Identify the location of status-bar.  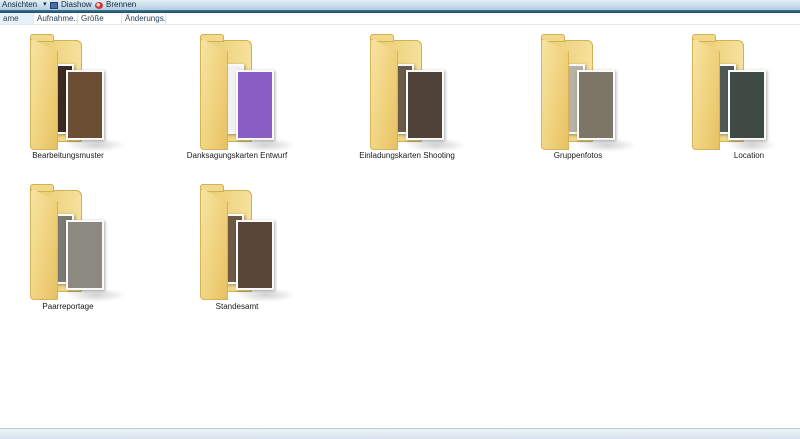
(400, 433).